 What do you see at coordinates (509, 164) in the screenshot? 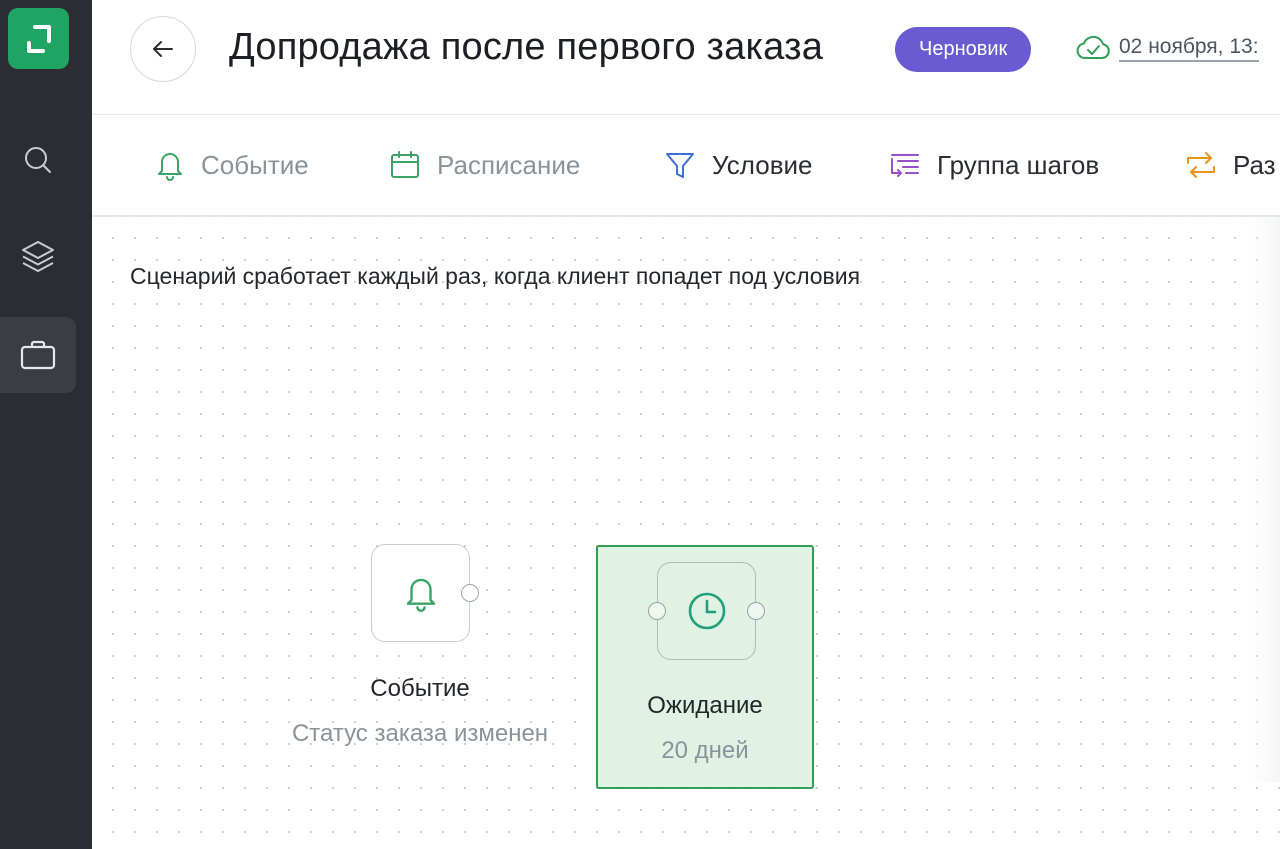
I see `tool-schedule-label: Расписание` at bounding box center [509, 164].